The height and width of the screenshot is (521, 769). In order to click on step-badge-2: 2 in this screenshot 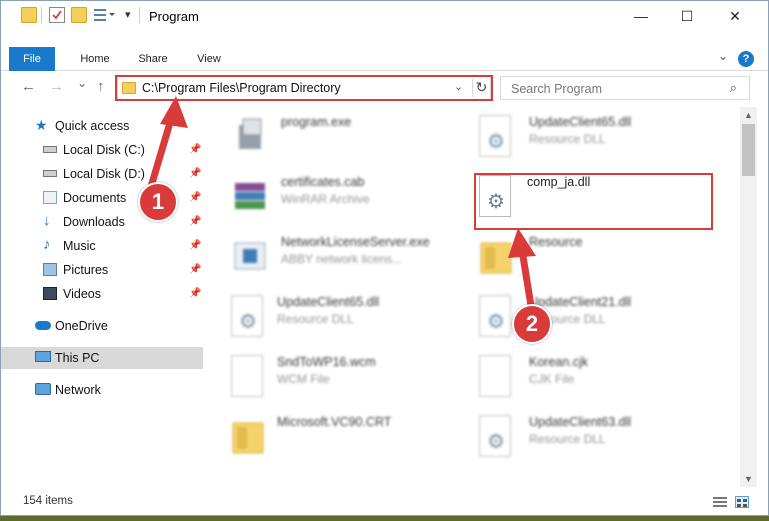, I will do `click(532, 324)`.